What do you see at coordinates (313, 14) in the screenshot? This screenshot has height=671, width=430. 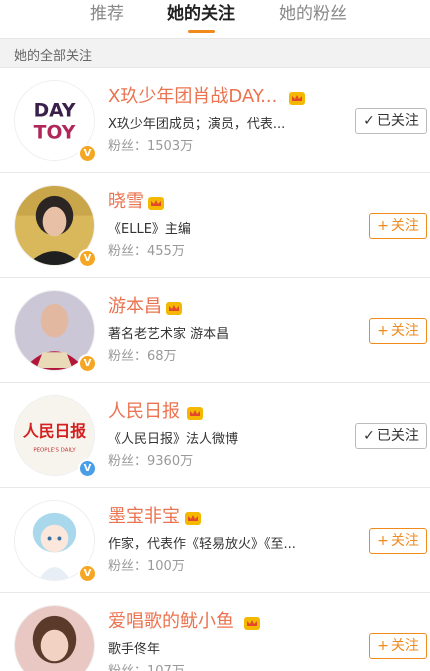 I see `tab-her-fans: 她的粉丝` at bounding box center [313, 14].